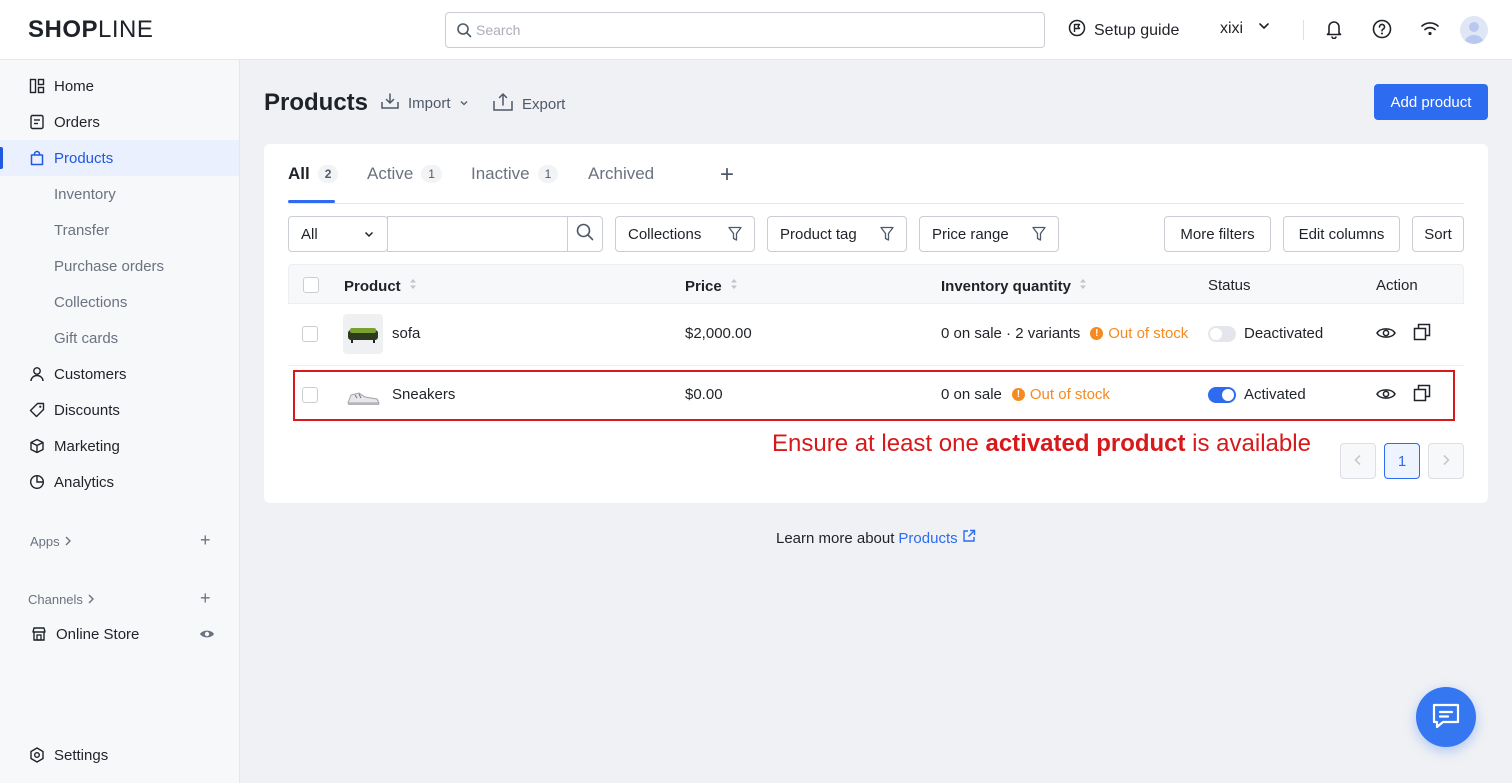 The height and width of the screenshot is (783, 1512). Describe the element at coordinates (837, 234) in the screenshot. I see `product-tag-filter: Product tag` at that location.